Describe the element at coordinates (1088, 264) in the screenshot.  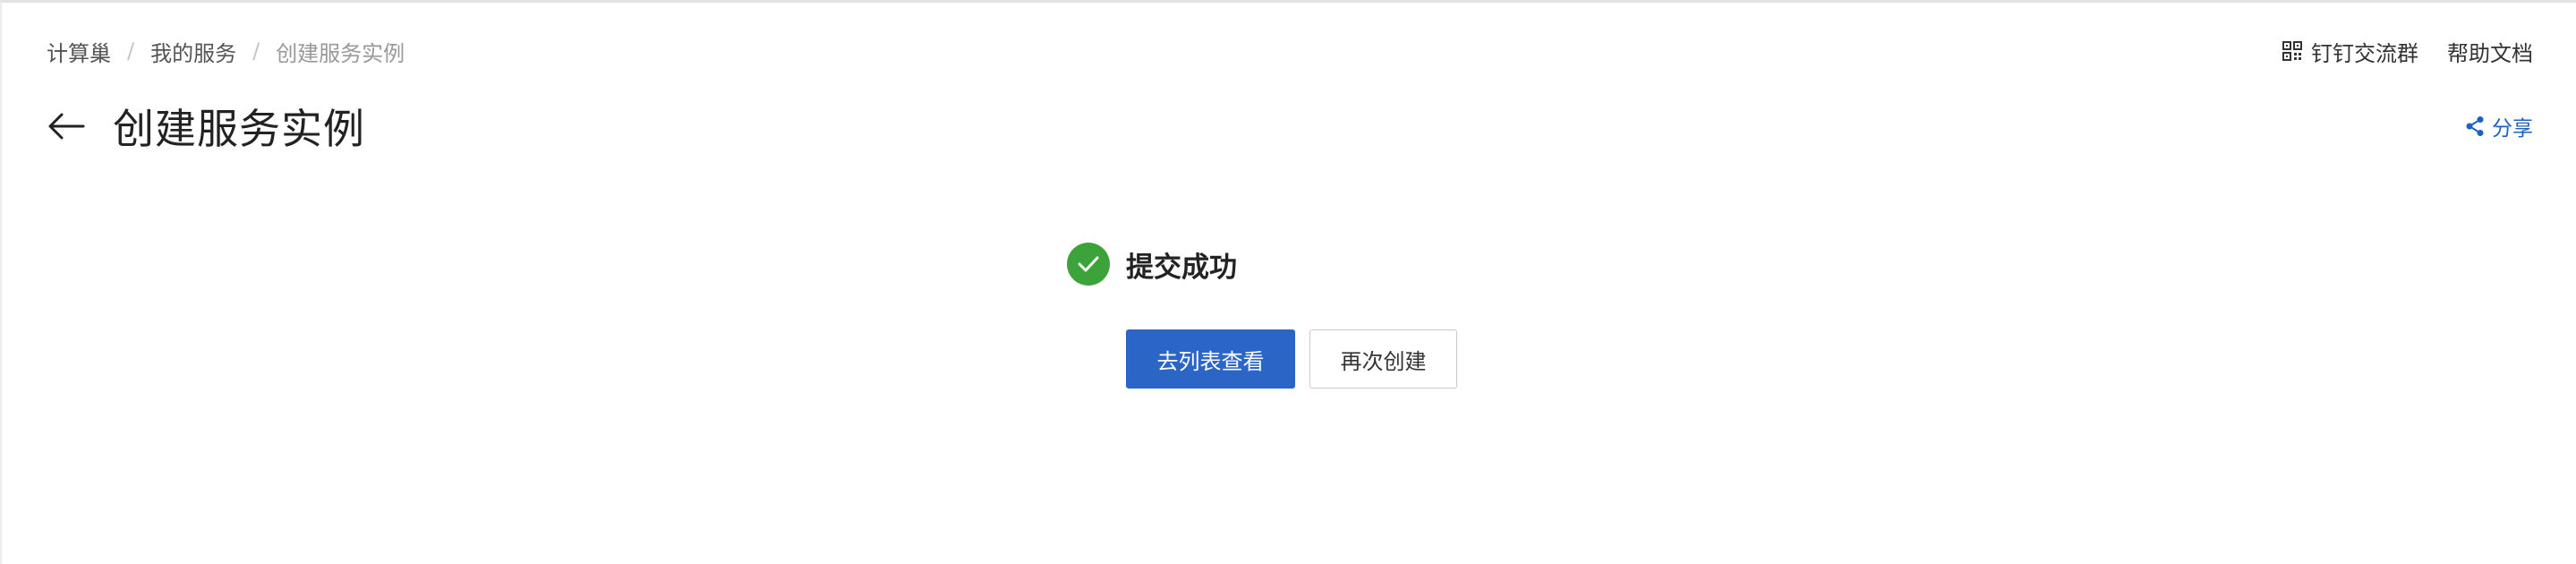
I see `check-circle-icon` at that location.